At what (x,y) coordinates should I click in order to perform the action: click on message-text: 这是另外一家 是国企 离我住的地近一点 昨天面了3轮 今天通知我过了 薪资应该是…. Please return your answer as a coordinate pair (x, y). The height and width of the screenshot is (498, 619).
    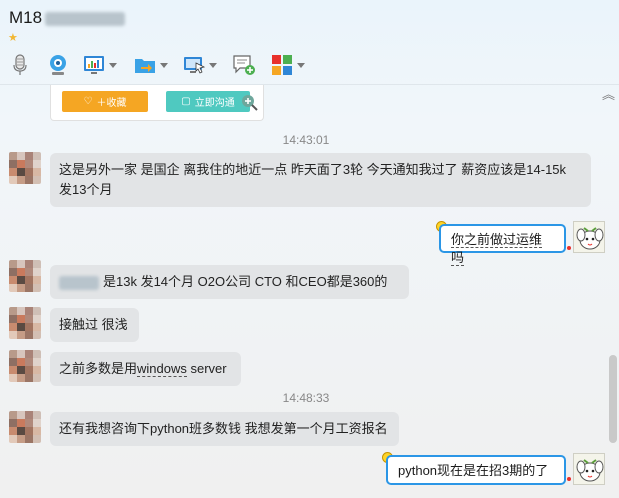
    Looking at the image, I should click on (313, 169).